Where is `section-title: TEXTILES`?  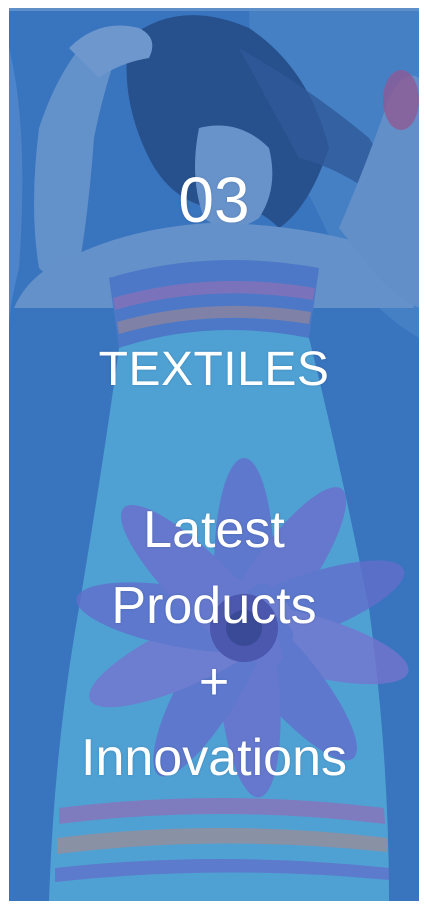
section-title: TEXTILES is located at coordinates (214, 369).